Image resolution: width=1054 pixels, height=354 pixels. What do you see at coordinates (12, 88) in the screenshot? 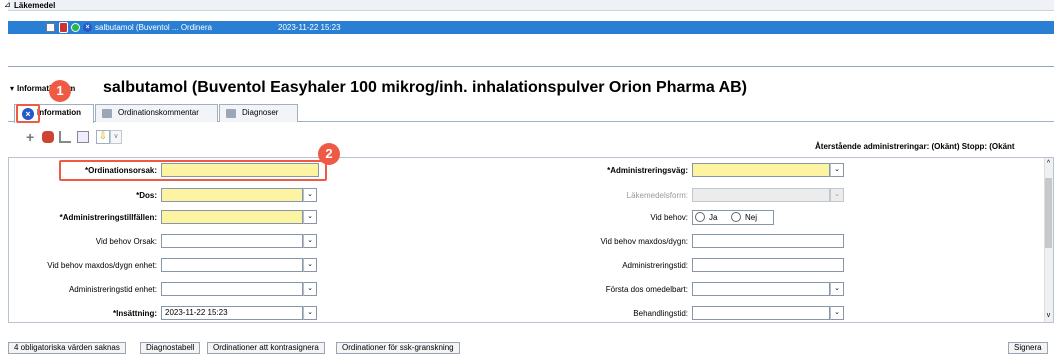
I see `collapse-icon: ▾` at bounding box center [12, 88].